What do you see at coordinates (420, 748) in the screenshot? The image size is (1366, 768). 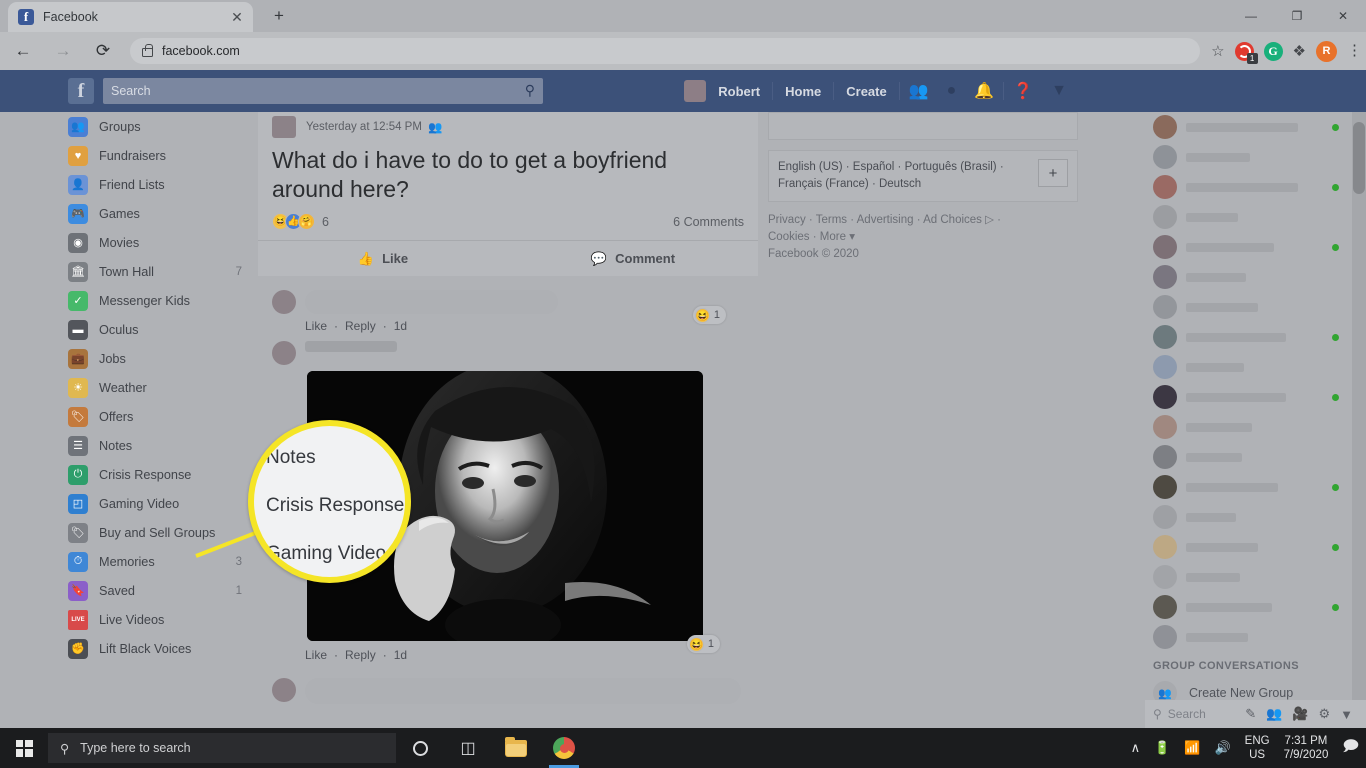 I see `cortana-icon` at bounding box center [420, 748].